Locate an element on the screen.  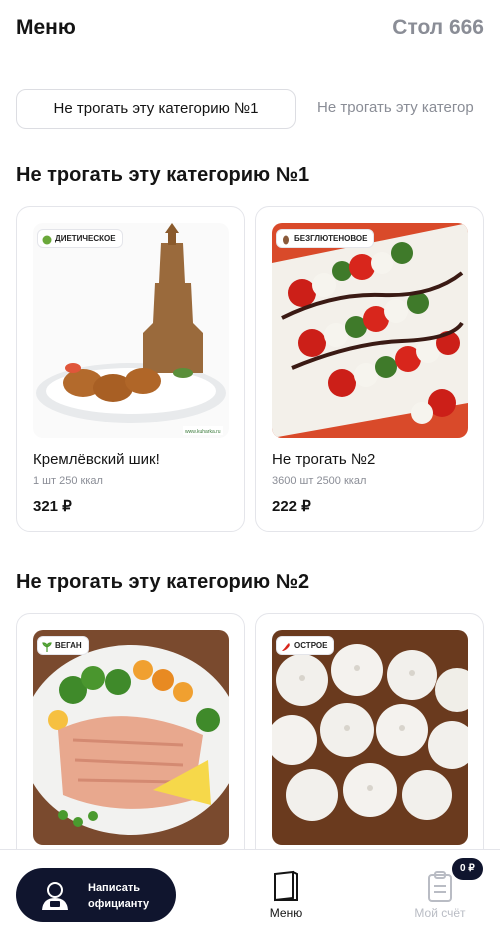
nav-menu-label: Меню is located at coordinates (286, 913).